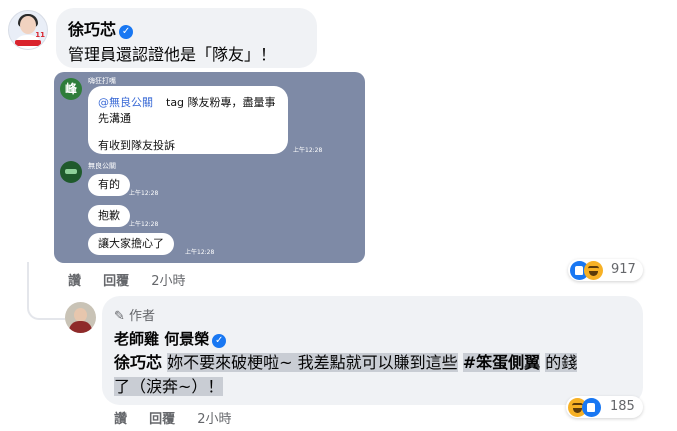 The height and width of the screenshot is (431, 677). What do you see at coordinates (161, 339) in the screenshot?
I see `reply-author: 老師雞 何景榮` at bounding box center [161, 339].